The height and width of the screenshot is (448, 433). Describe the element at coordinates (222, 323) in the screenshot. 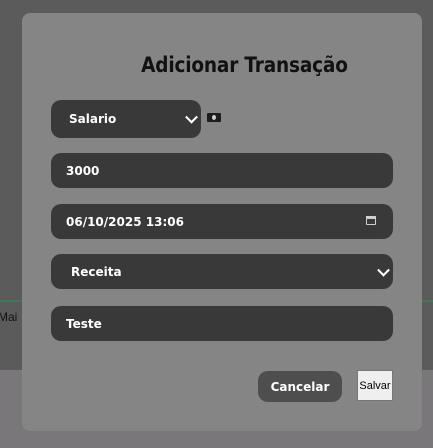

I see `description-input: Teste` at that location.